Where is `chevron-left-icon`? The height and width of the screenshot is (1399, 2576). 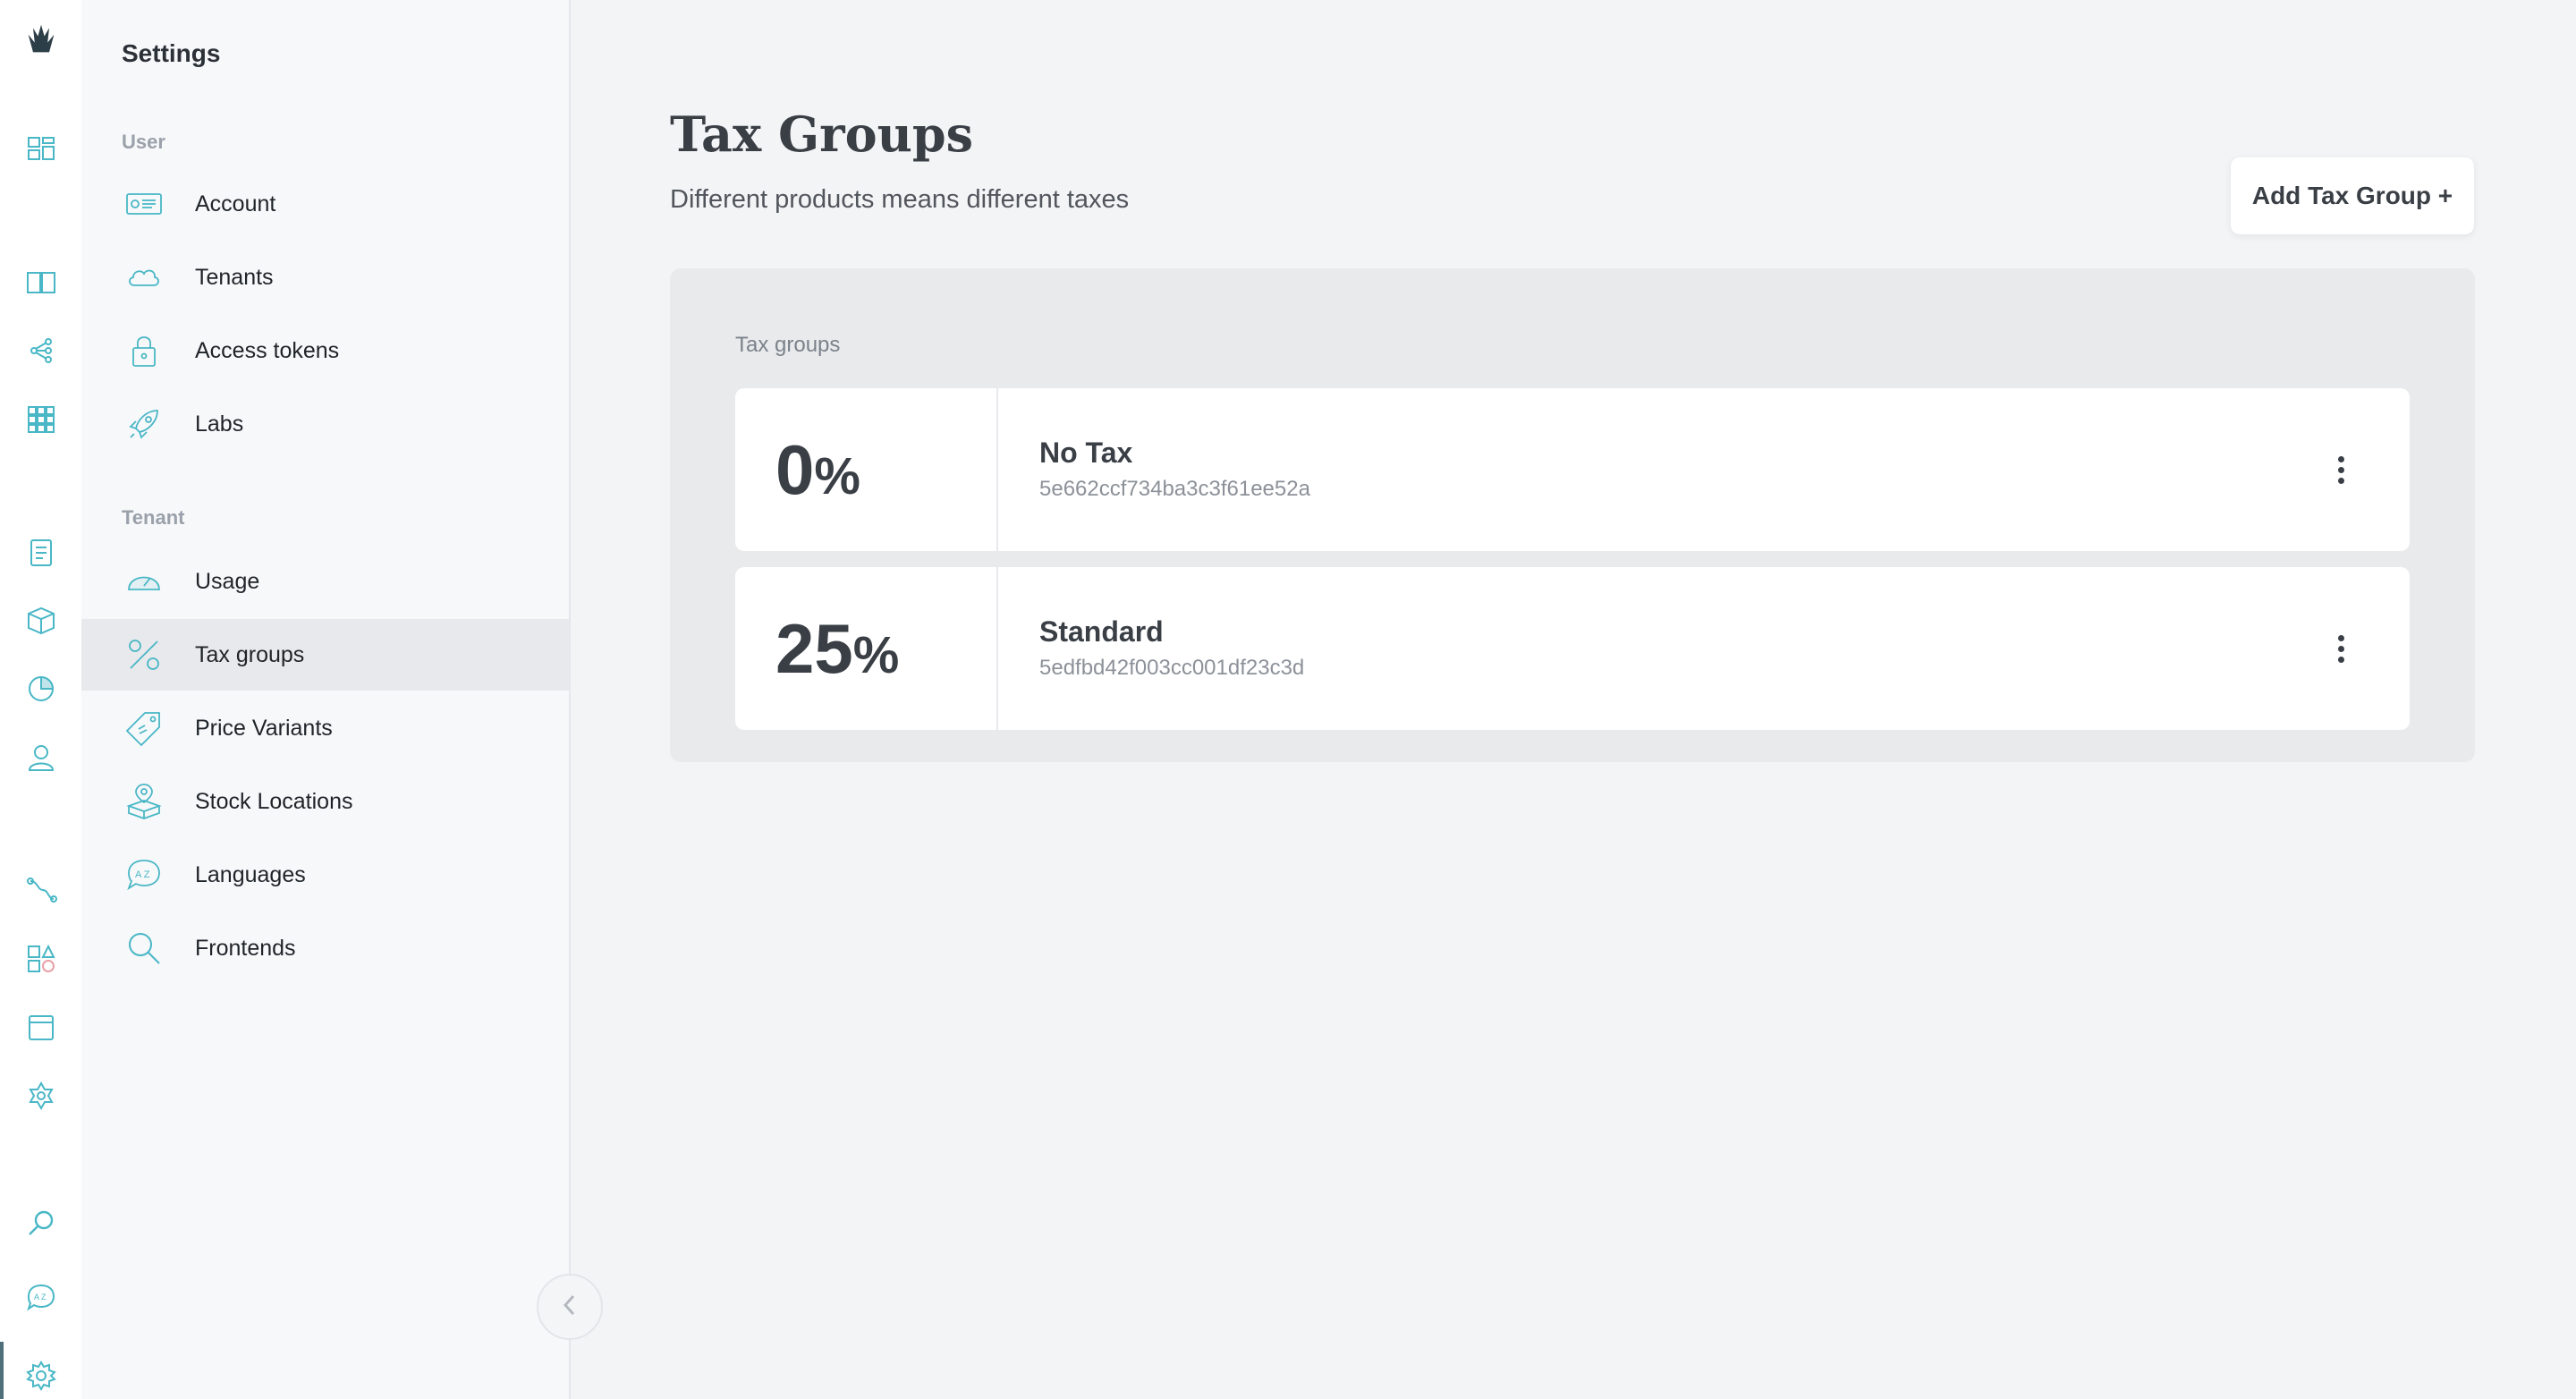
chevron-left-icon is located at coordinates (570, 1307).